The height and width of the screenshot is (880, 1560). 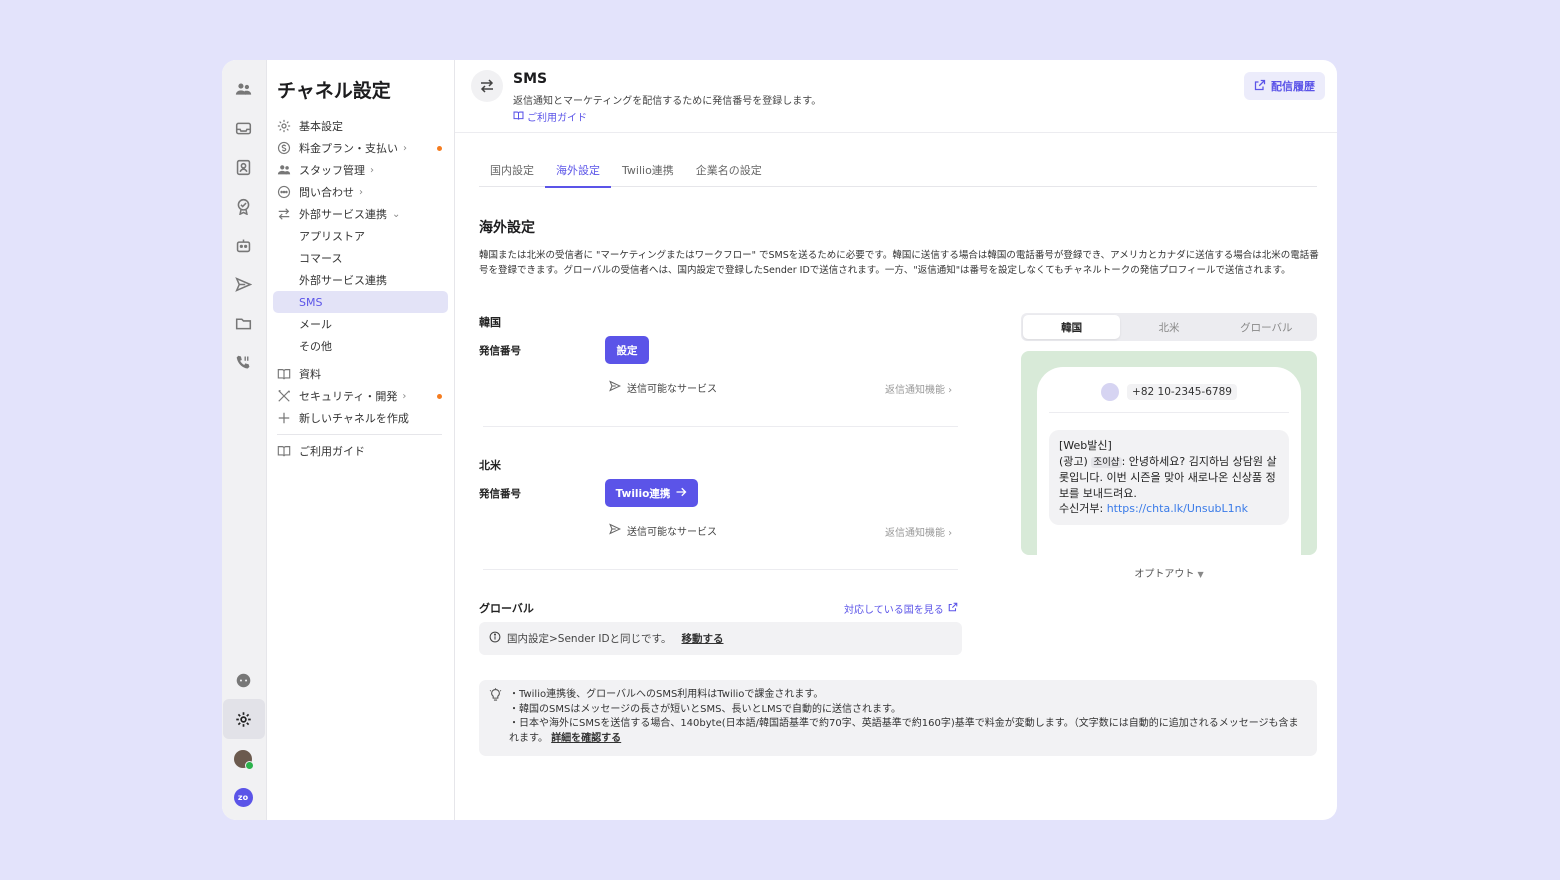 I want to click on delivery-history-button: 配信履歴, so click(x=1284, y=86).